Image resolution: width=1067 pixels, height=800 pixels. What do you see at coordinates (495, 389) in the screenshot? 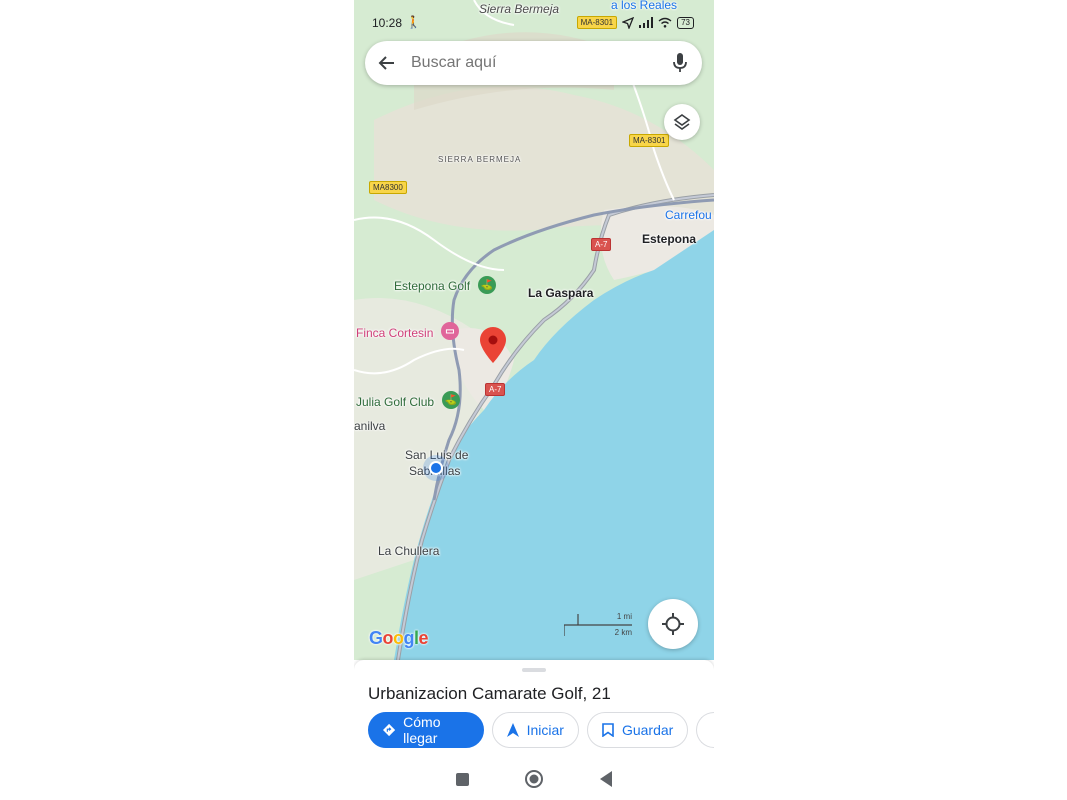
I see `road-shield-a7-south: A-7` at bounding box center [495, 389].